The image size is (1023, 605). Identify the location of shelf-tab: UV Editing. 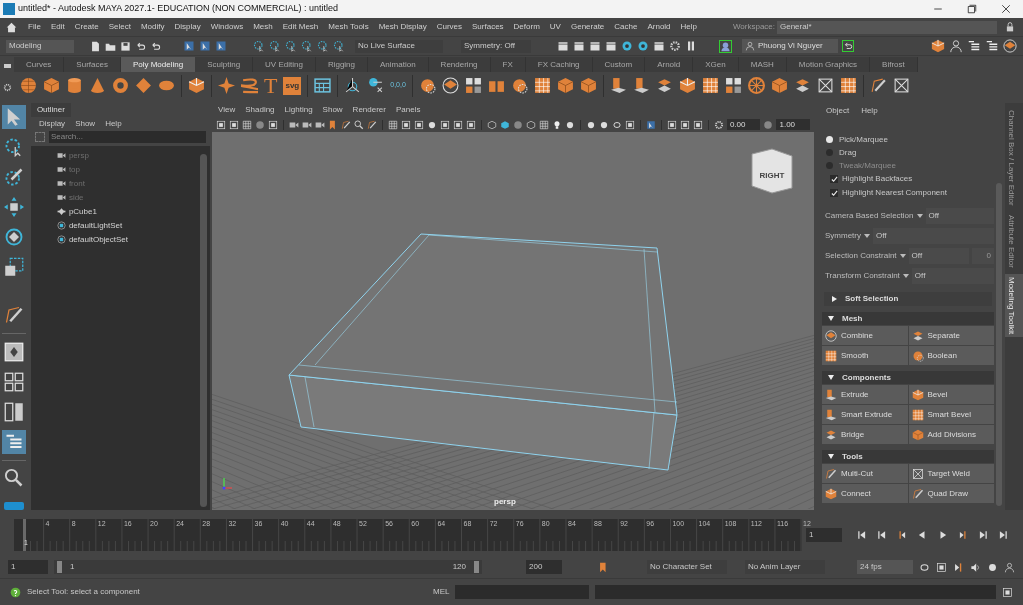
(284, 64).